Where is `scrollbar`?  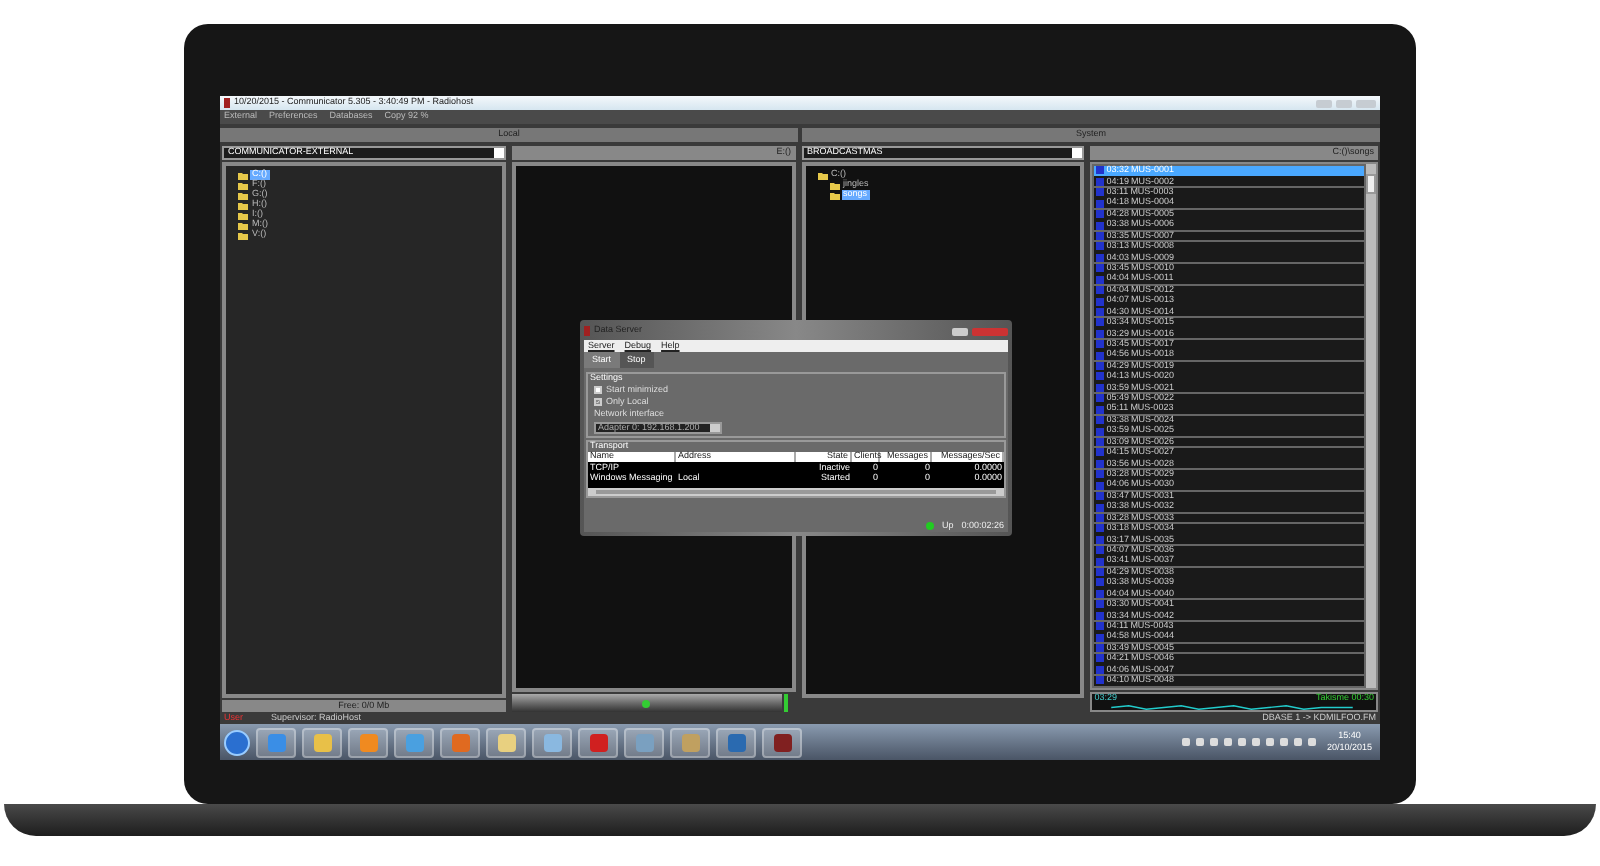
scrollbar is located at coordinates (1370, 426).